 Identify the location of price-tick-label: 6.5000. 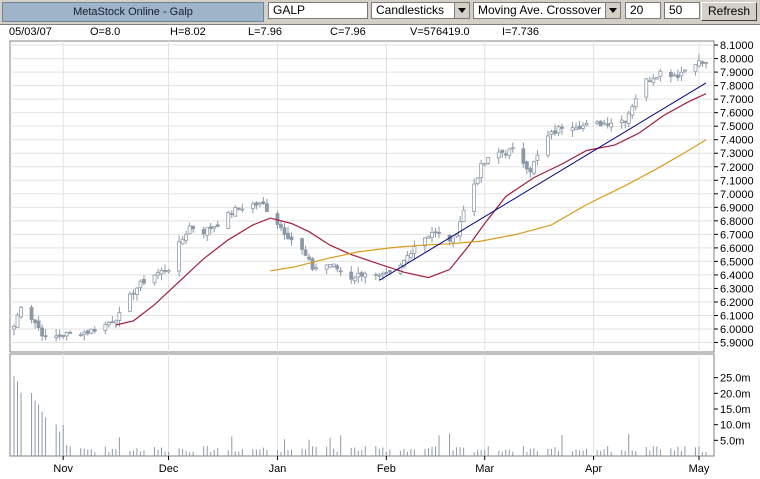
(737, 262).